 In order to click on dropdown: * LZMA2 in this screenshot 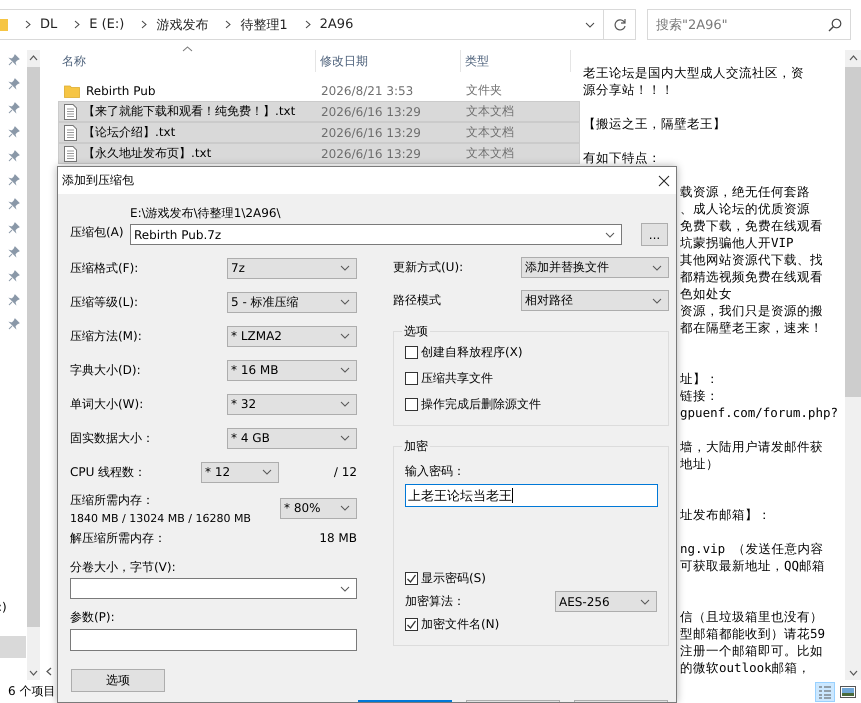, I will do `click(292, 336)`.